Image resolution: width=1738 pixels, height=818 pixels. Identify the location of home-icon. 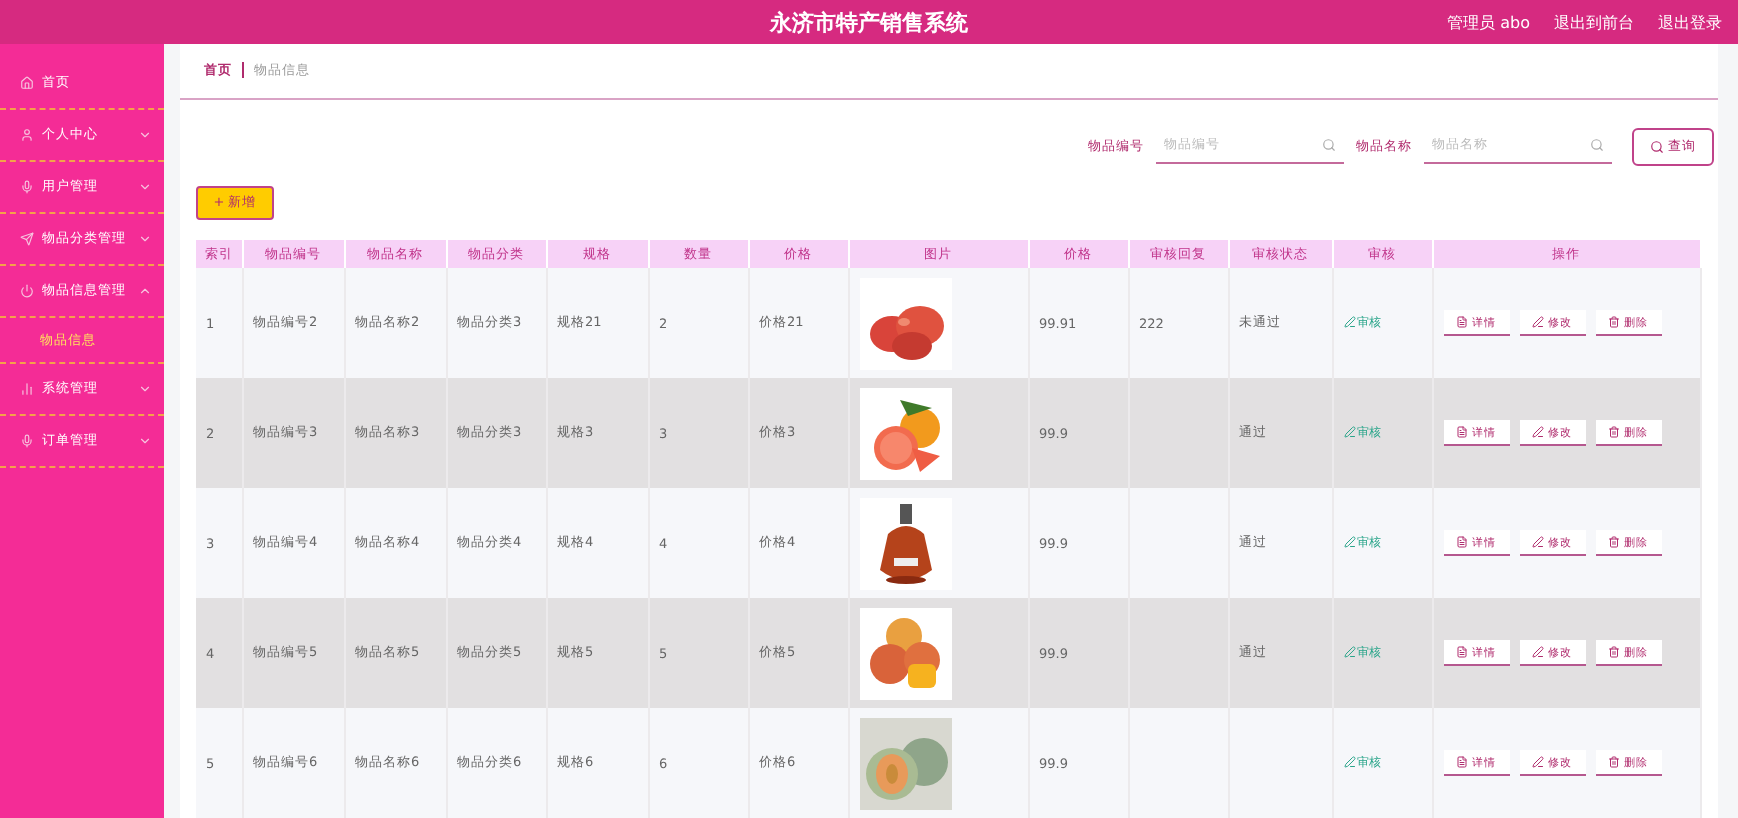
(27, 83).